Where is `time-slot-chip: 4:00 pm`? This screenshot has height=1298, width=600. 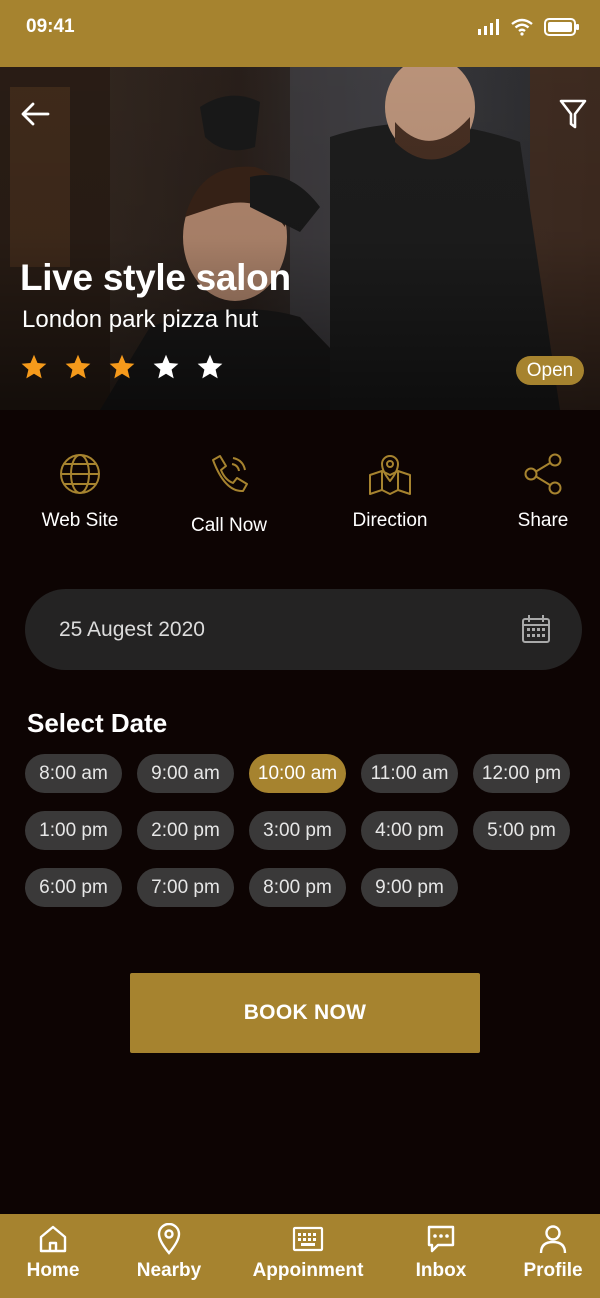
time-slot-chip: 4:00 pm is located at coordinates (409, 830).